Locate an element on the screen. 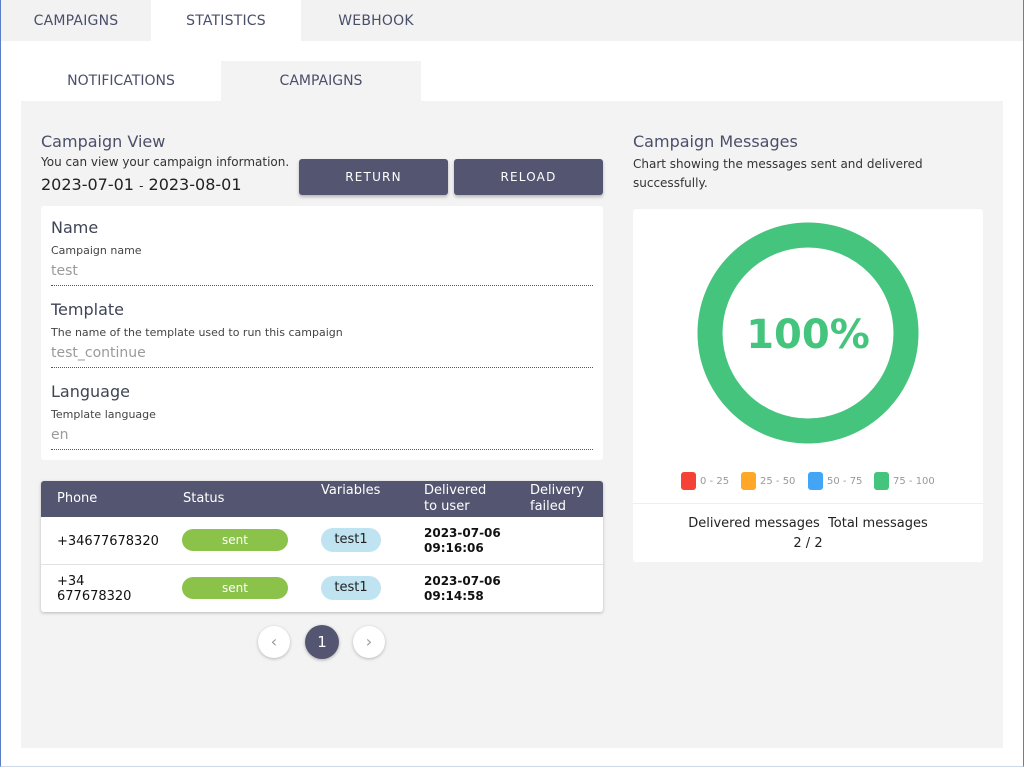 Image resolution: width=1024 pixels, height=768 pixels. delivered-messages-value: 2 is located at coordinates (797, 543).